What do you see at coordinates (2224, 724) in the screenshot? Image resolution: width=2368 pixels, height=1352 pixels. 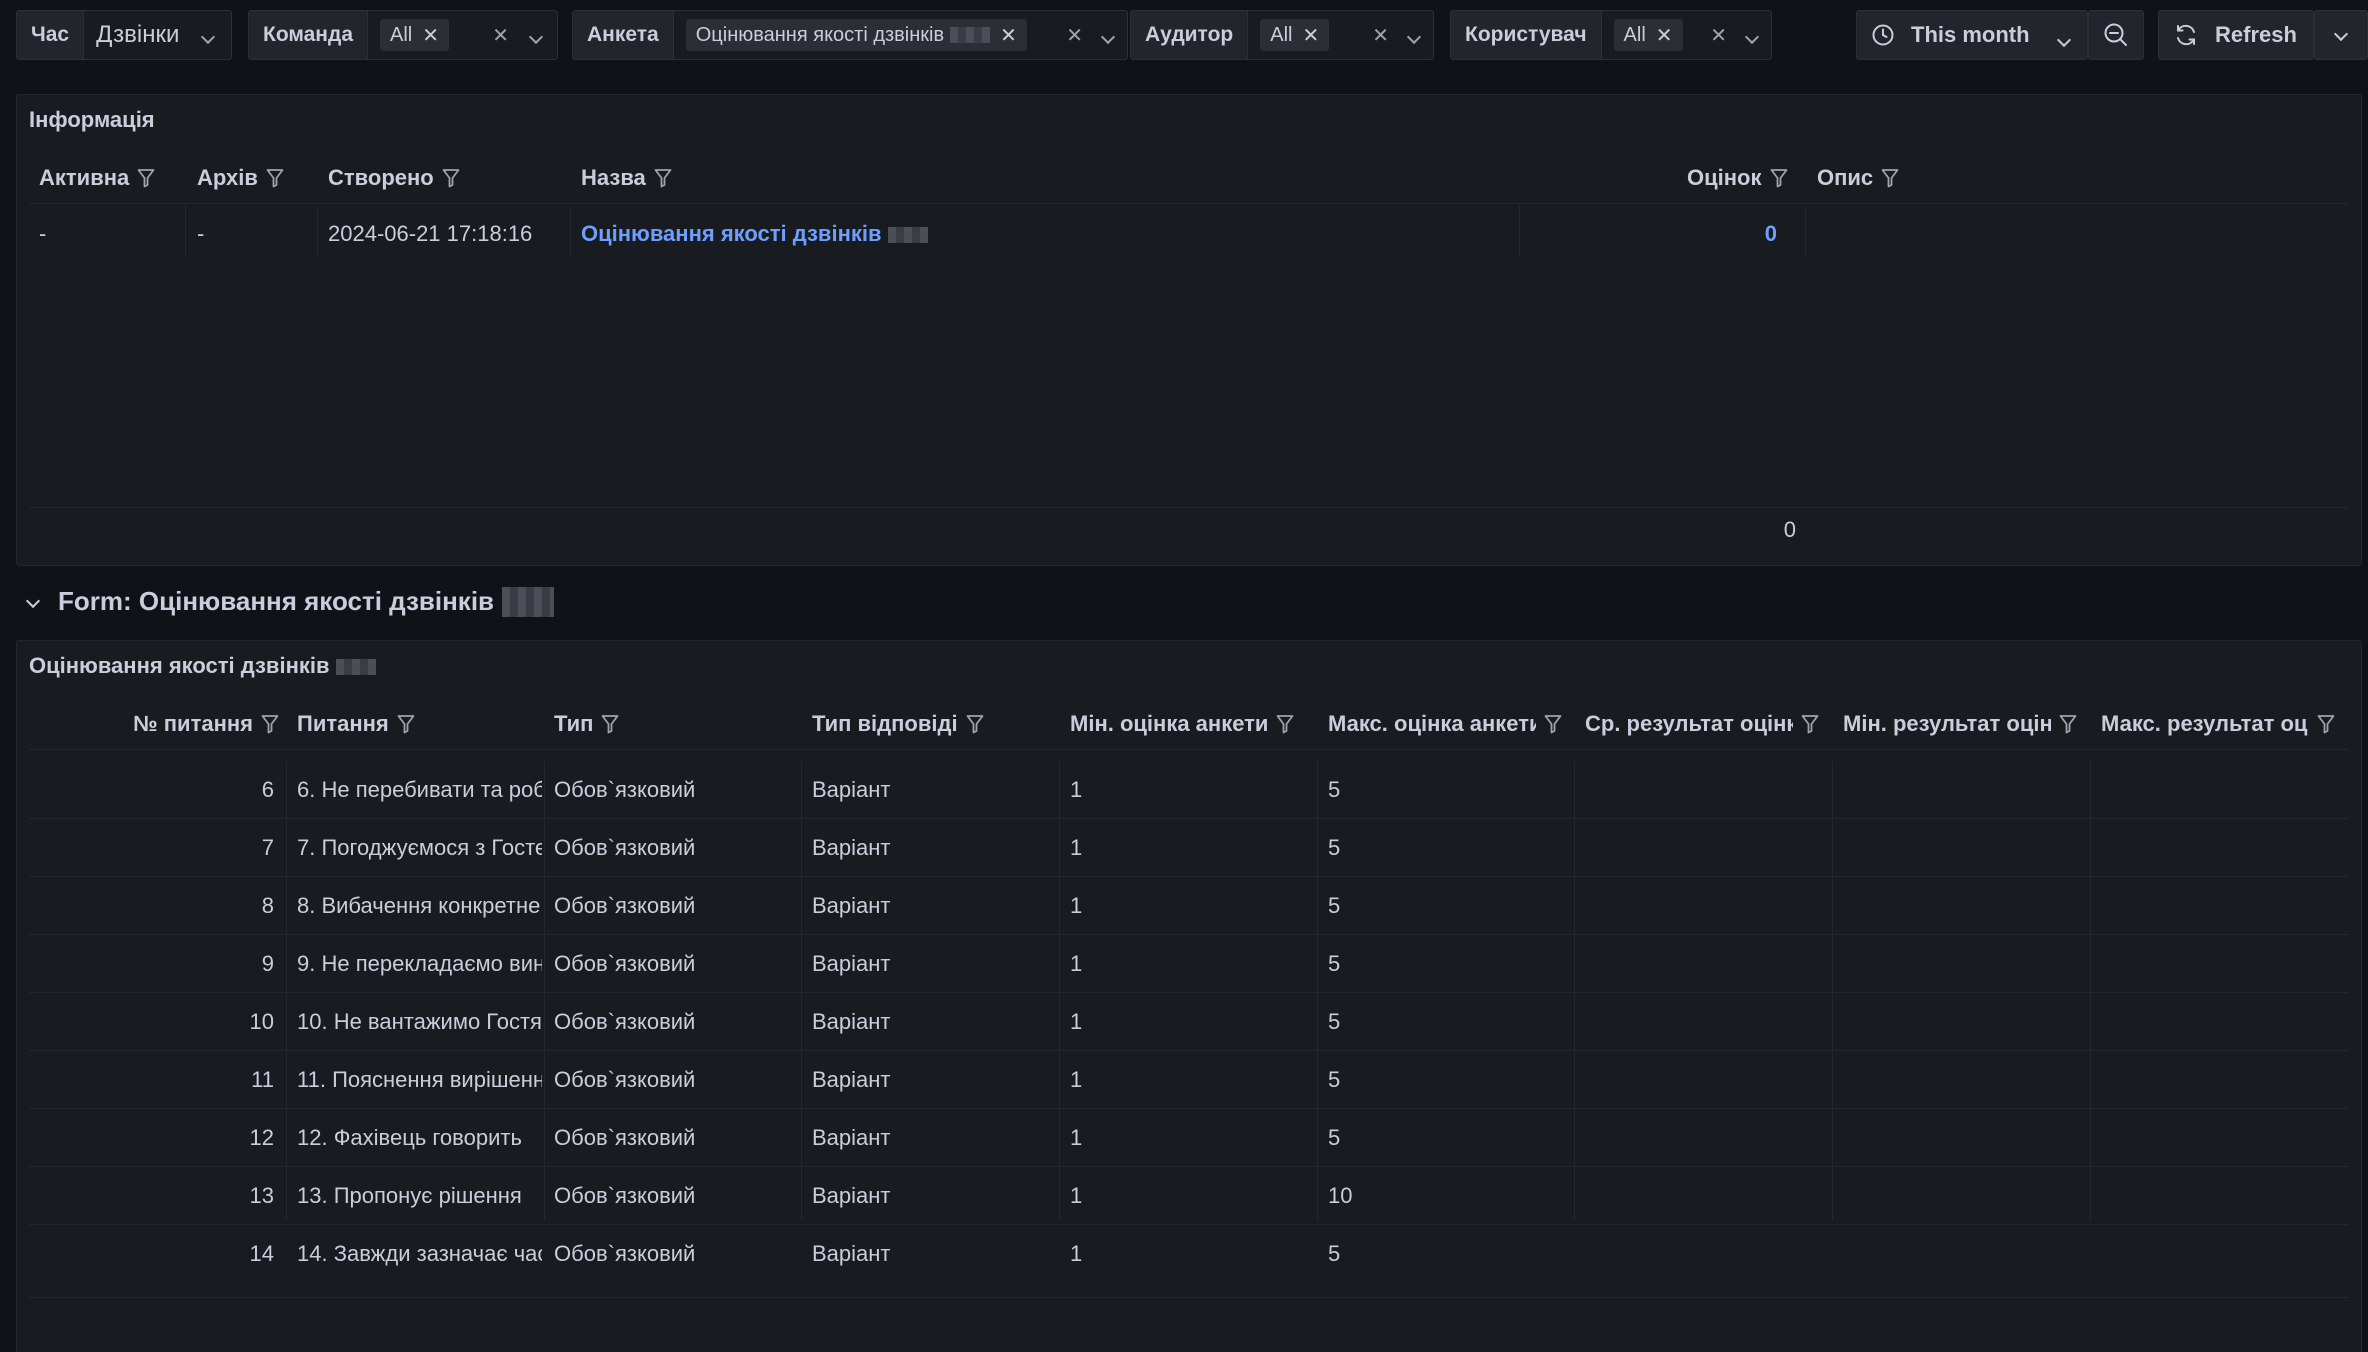 I see `column-header-max-result: Макс. результат оцінки` at bounding box center [2224, 724].